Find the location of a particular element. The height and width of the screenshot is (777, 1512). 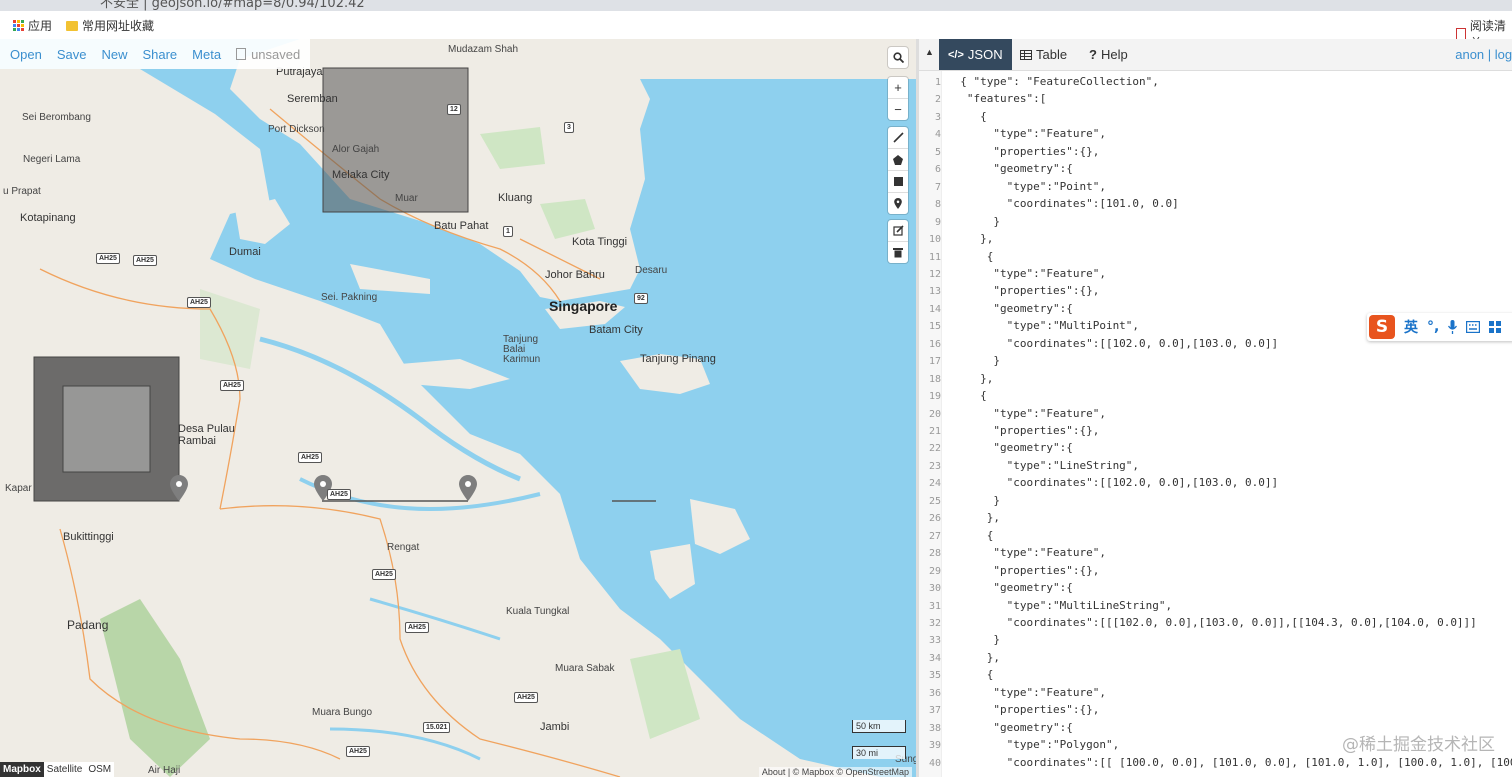

editor-line: 23 "type":"LineString", is located at coordinates (1029, 465).